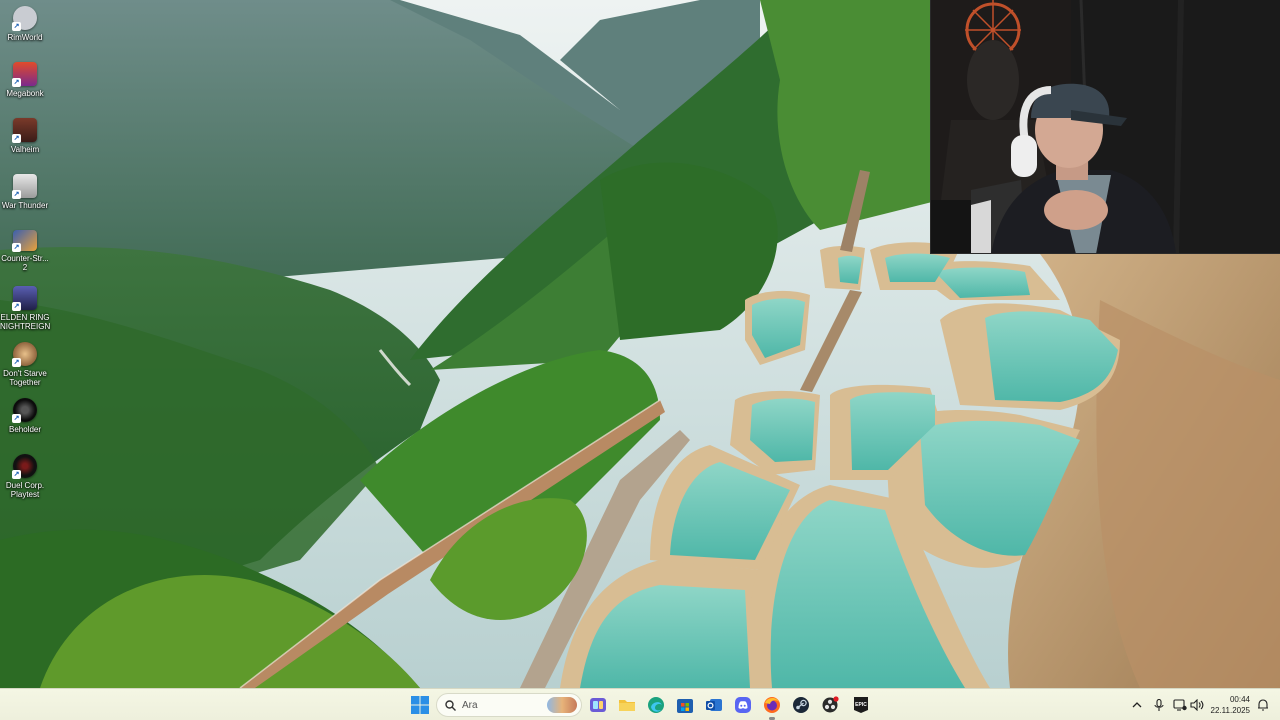  I want to click on desktop-icon-rimworld: ↗ RimWorld, so click(25, 29).